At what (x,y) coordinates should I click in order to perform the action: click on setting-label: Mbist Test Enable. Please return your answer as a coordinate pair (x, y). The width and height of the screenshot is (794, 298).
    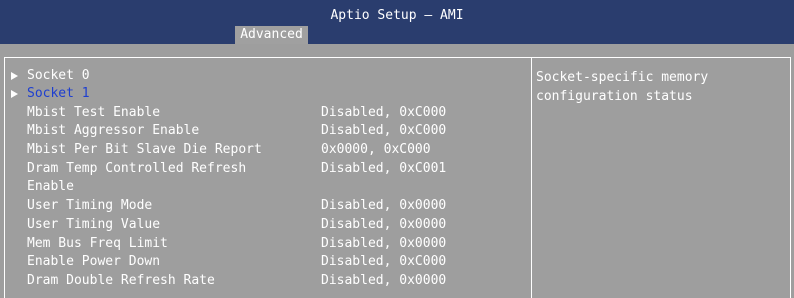
    Looking at the image, I should click on (94, 112).